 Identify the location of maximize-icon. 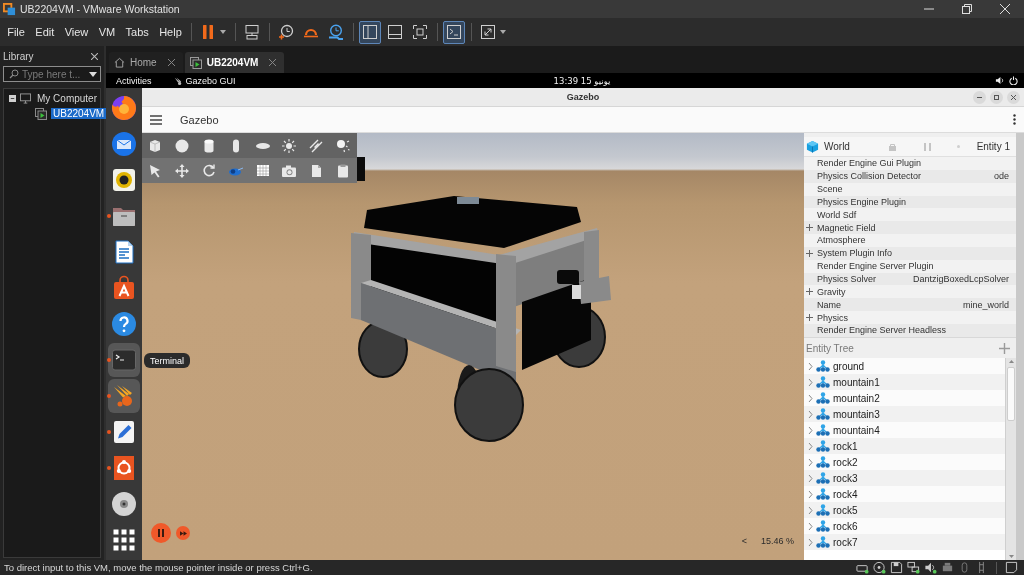
(996, 97).